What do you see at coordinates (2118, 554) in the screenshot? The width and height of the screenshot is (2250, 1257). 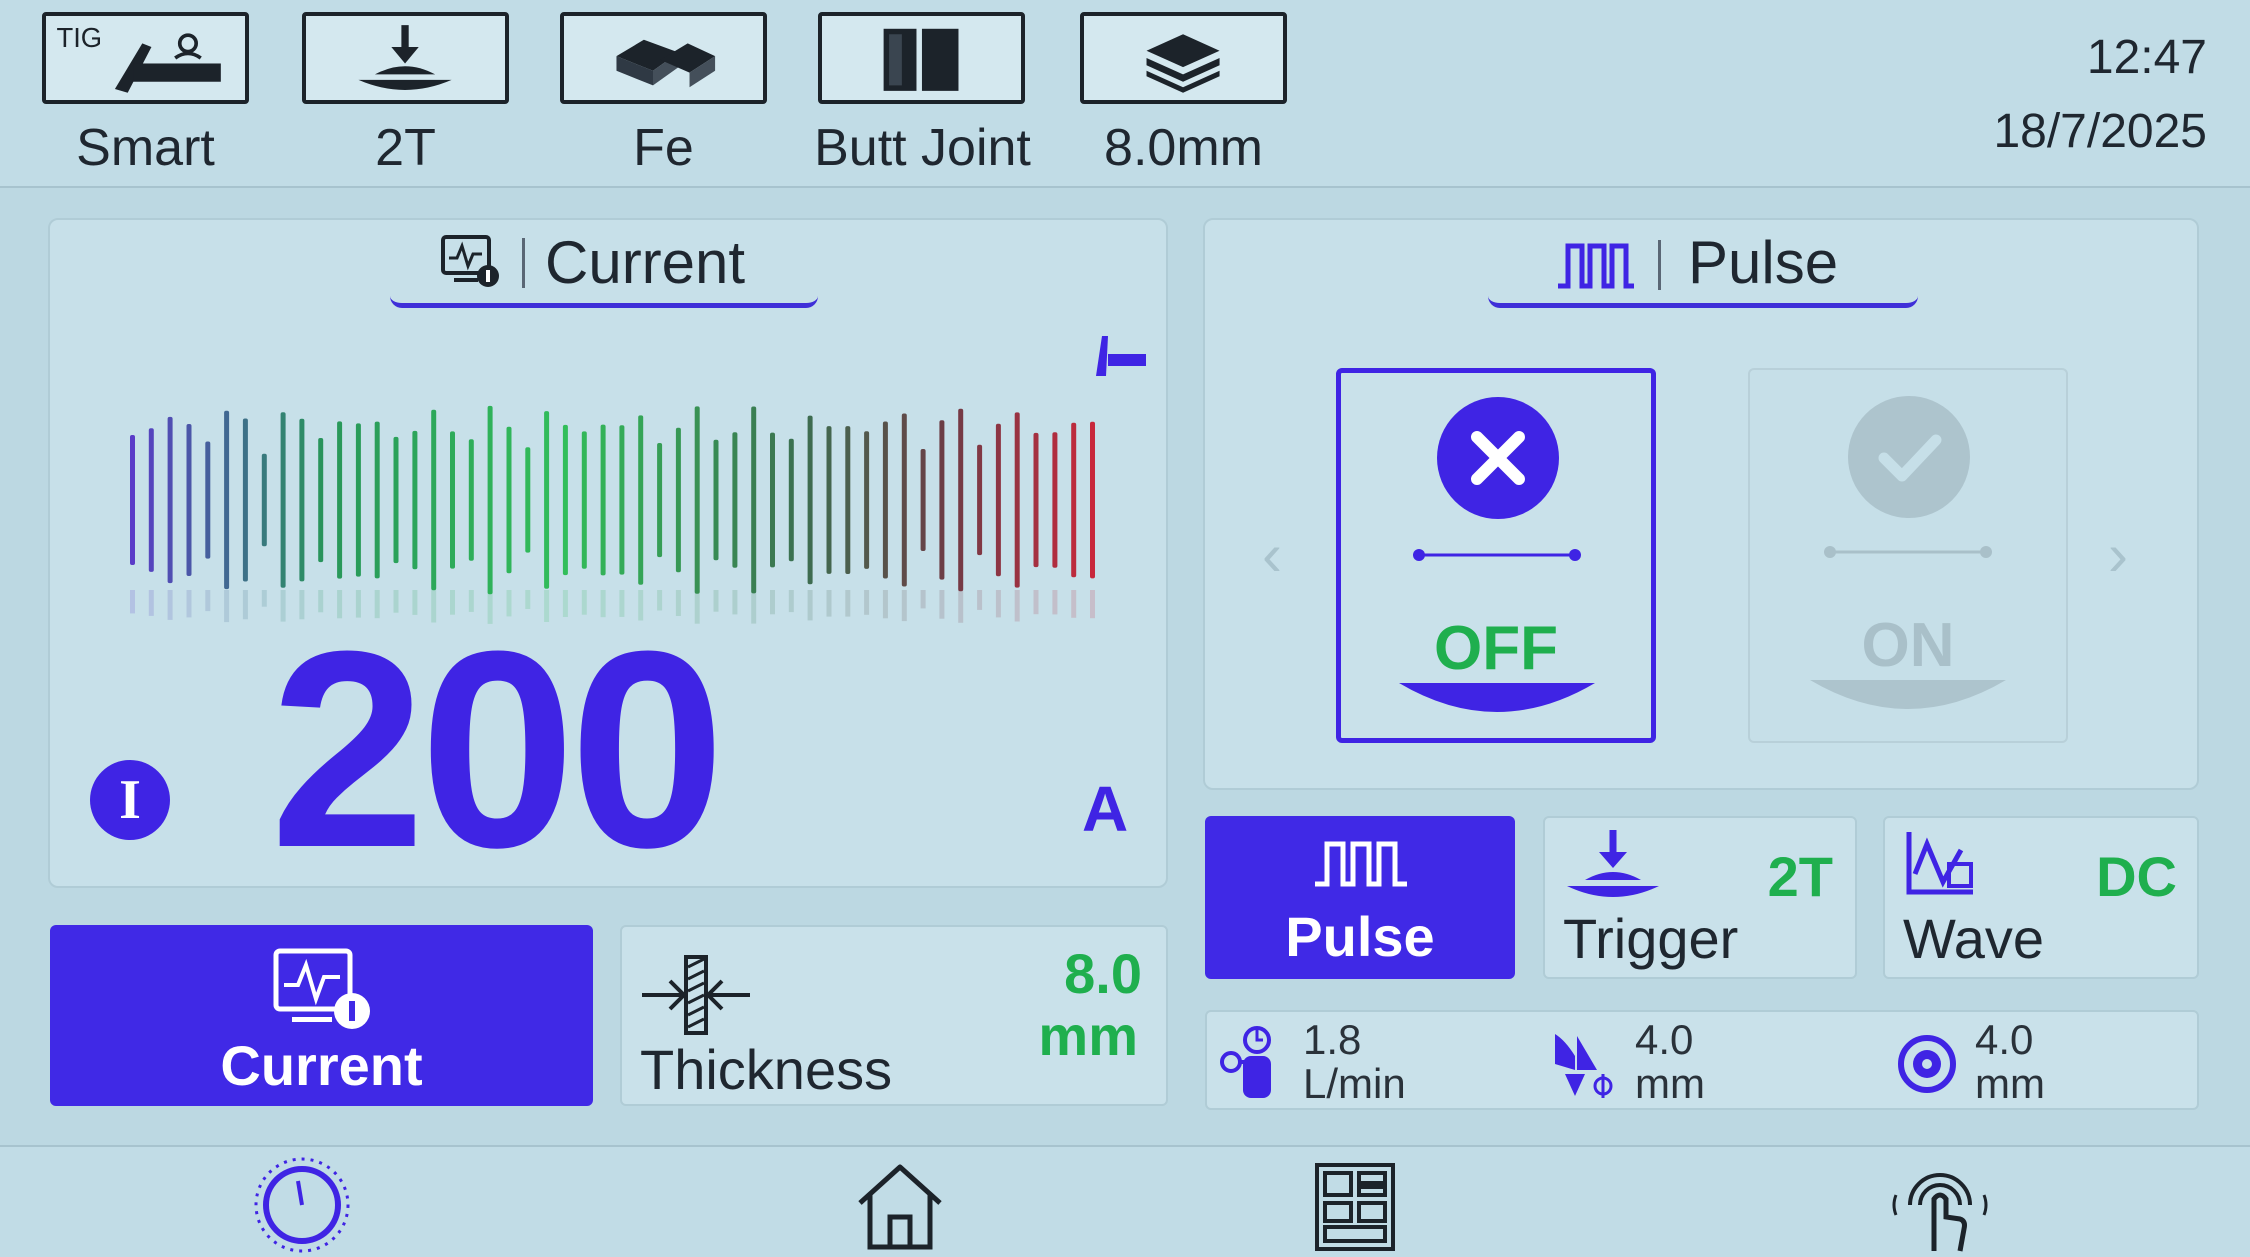 I see `chevron-right-icon: ›` at bounding box center [2118, 554].